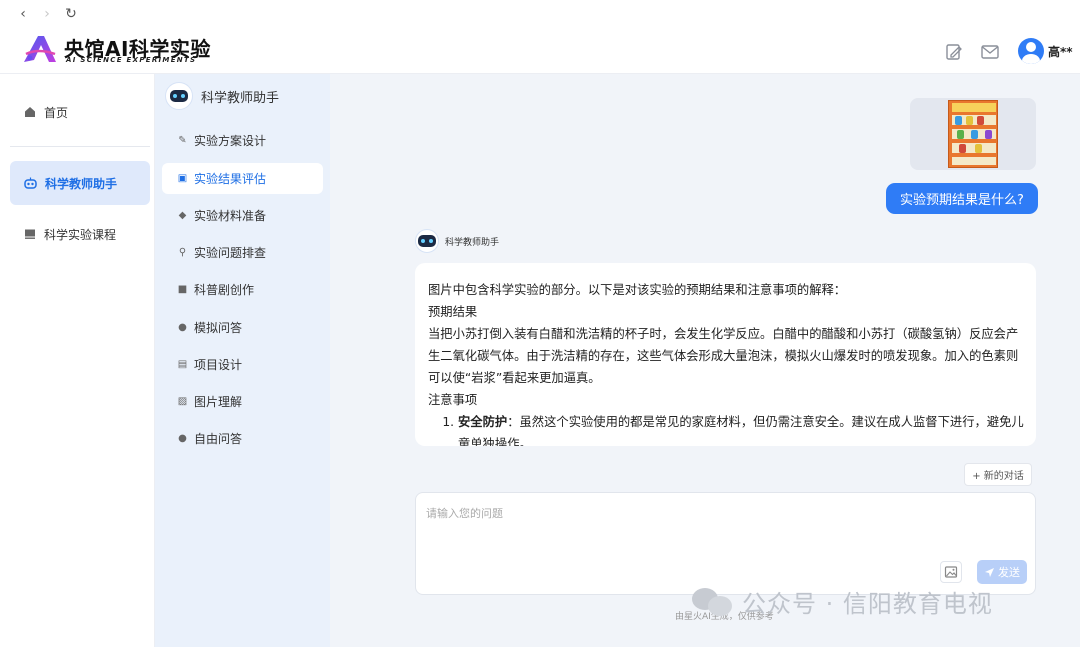 This screenshot has height=647, width=1080. I want to click on subnav-item-image-understanding: ▨ 图片理解, so click(242, 401).